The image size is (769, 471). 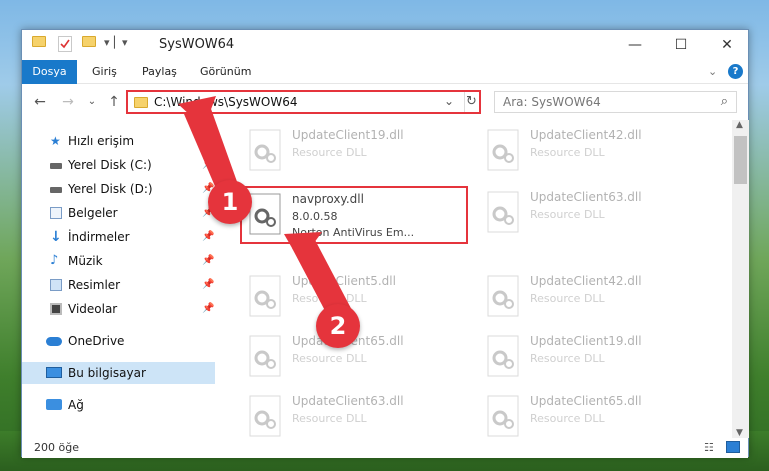 What do you see at coordinates (385, 45) in the screenshot?
I see `title-bar: ▾ ⎜ ▾ SysWOW64 — ☐ ✕` at bounding box center [385, 45].